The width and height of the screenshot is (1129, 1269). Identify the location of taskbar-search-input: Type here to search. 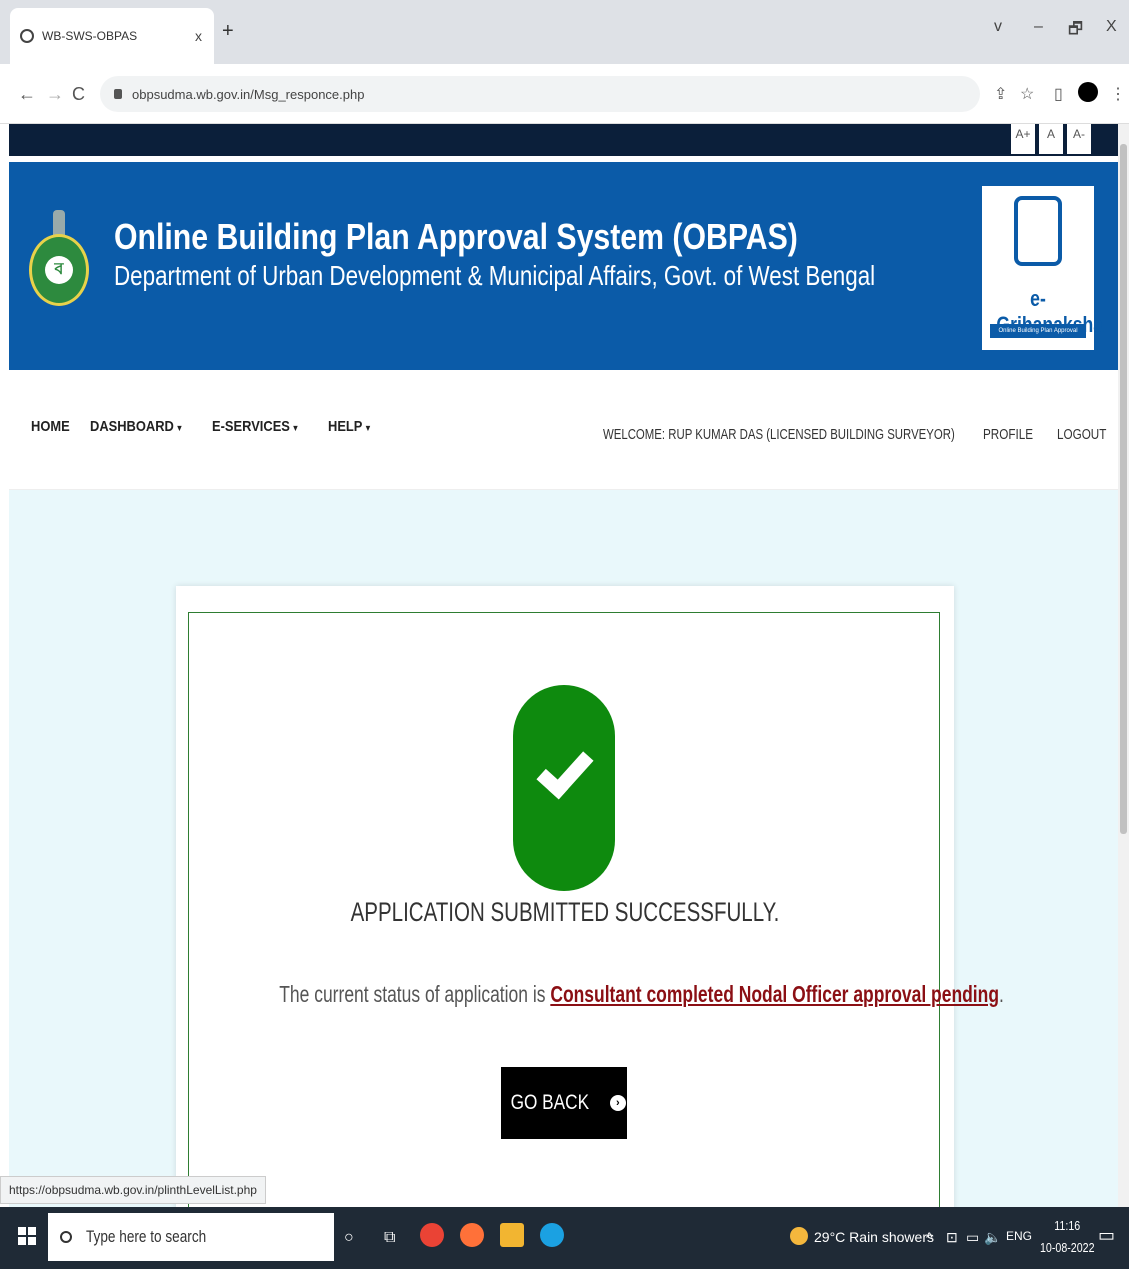
(191, 1237).